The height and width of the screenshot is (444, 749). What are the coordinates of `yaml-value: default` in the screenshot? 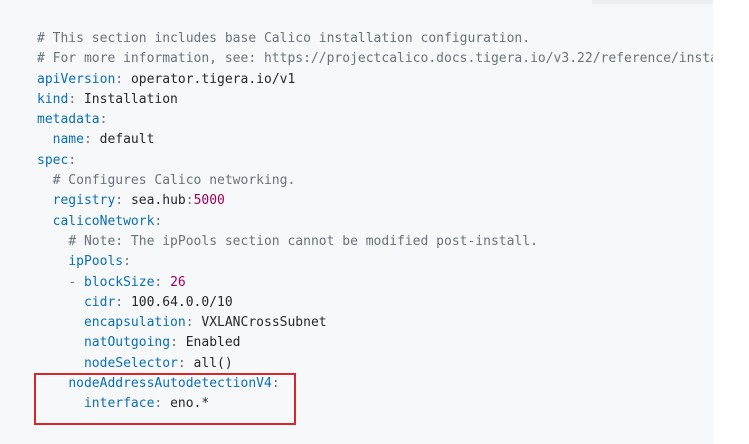 It's located at (127, 140).